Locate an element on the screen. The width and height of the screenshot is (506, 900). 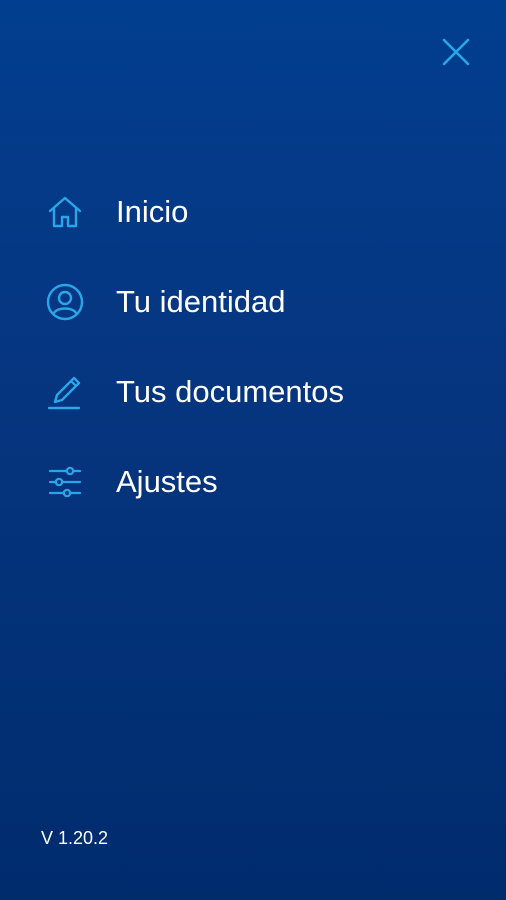
menu-item-ajustes: Ajustes is located at coordinates (253, 482).